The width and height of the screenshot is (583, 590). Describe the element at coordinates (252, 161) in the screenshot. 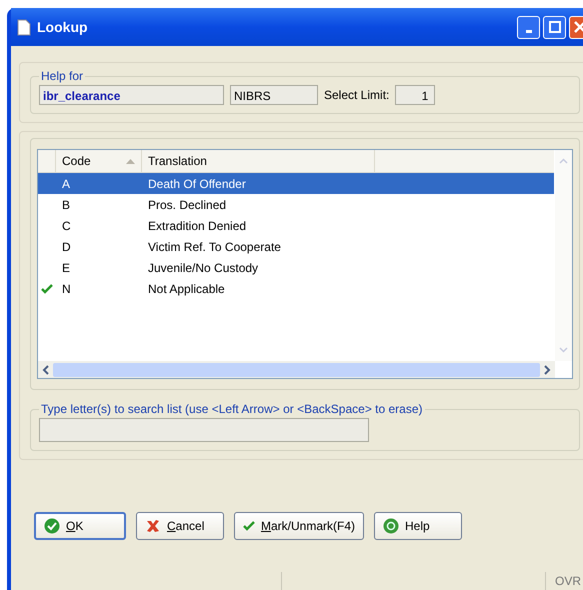

I see `column-header: Translation` at that location.